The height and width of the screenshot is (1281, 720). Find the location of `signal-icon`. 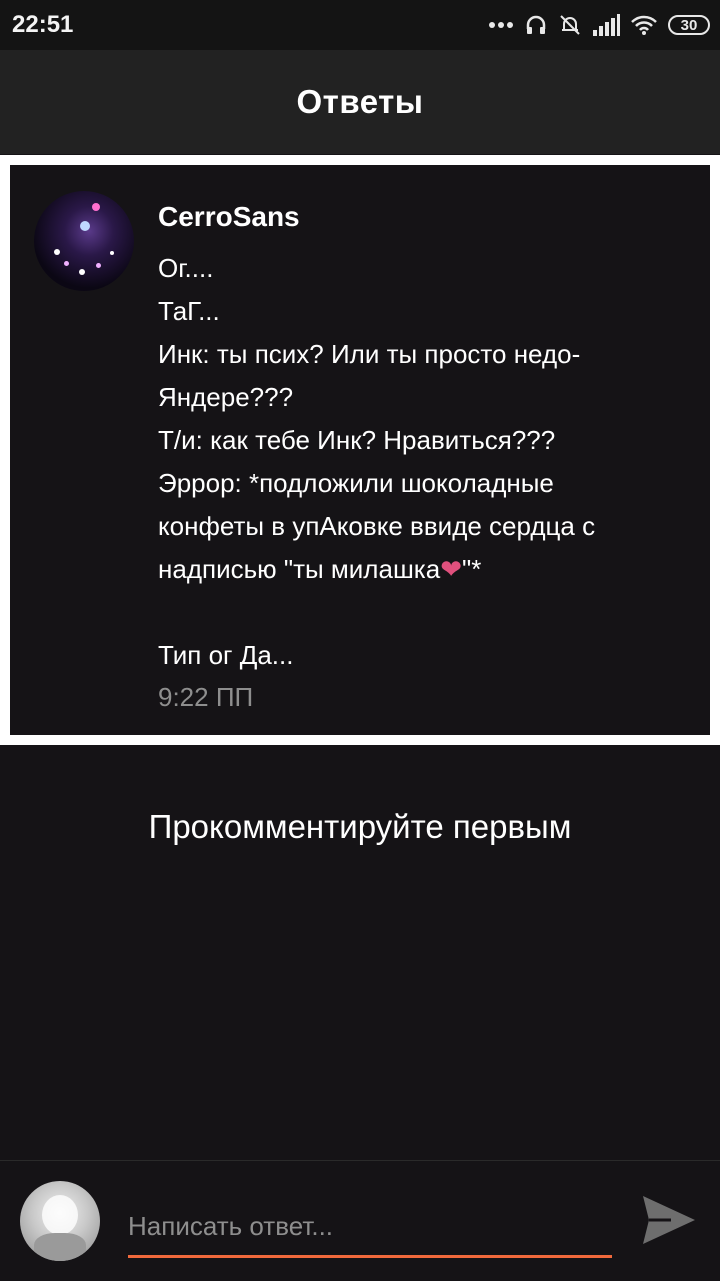

signal-icon is located at coordinates (606, 25).